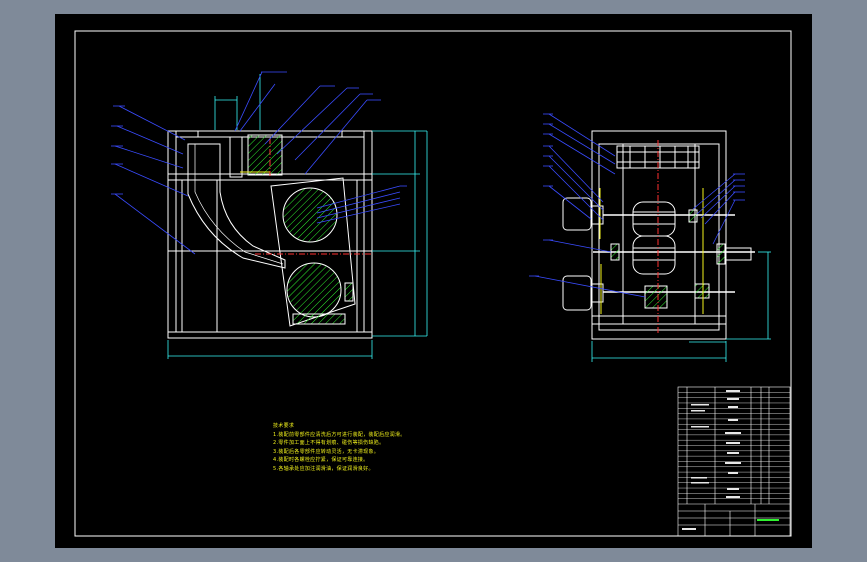 Image resolution: width=867 pixels, height=562 pixels. I want to click on note-item: 5.各轴承处应加注润滑油，保证润滑良好。, so click(323, 468).